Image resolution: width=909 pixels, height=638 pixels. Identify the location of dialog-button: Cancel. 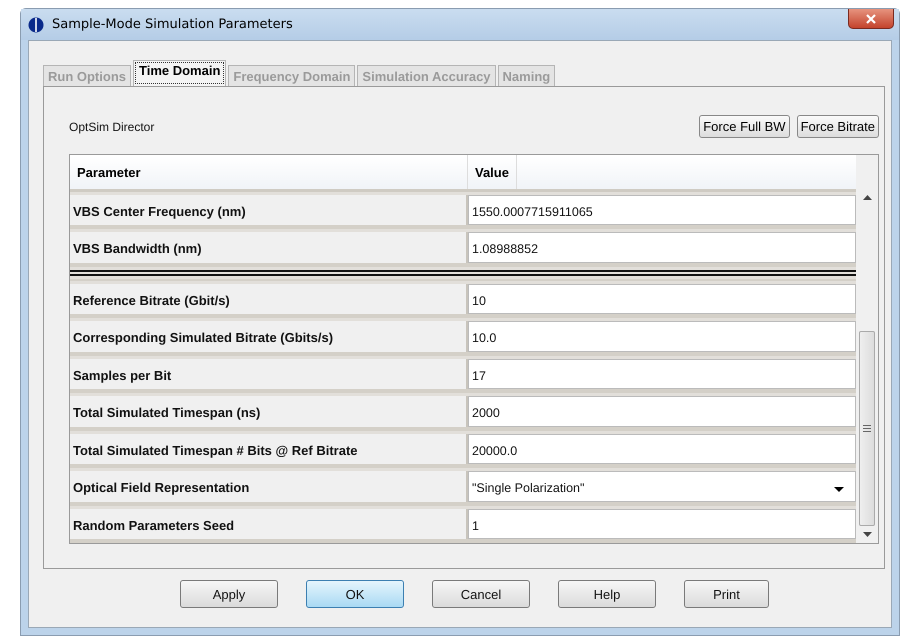
(481, 594).